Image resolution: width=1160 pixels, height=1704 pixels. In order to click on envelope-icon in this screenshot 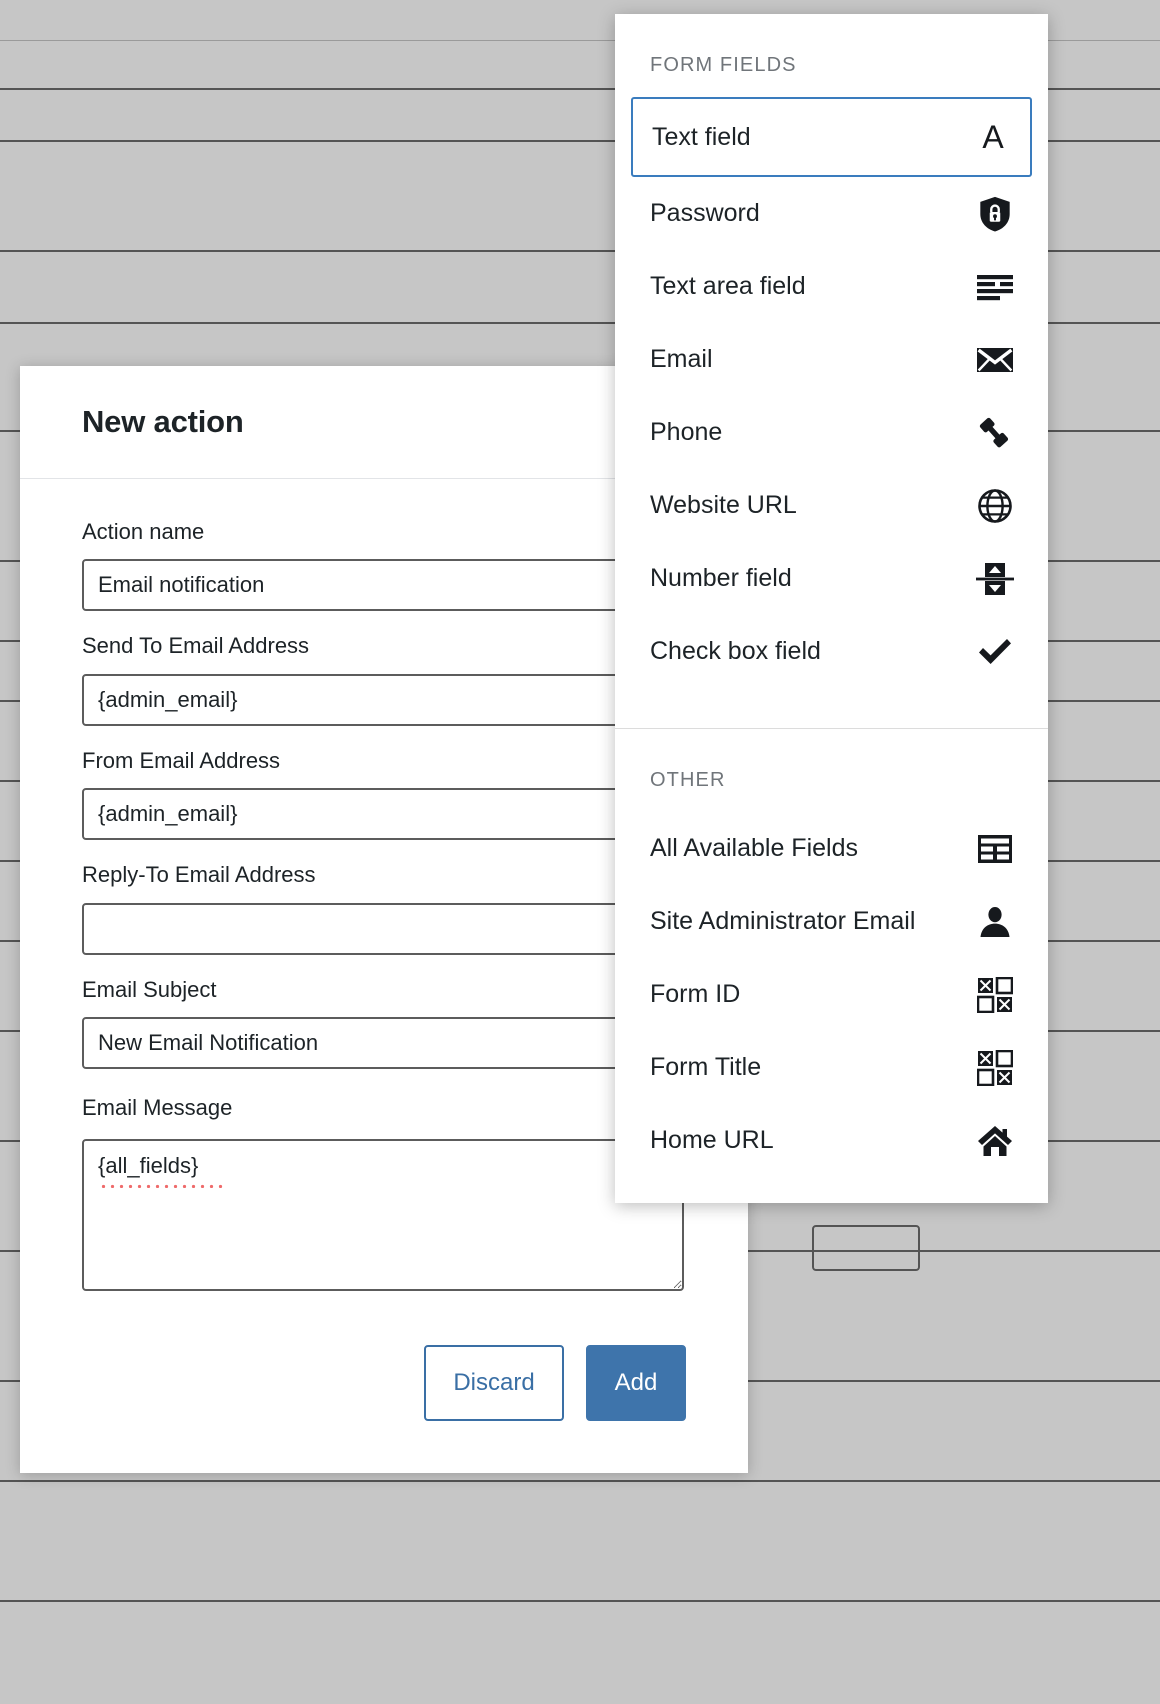, I will do `click(995, 360)`.